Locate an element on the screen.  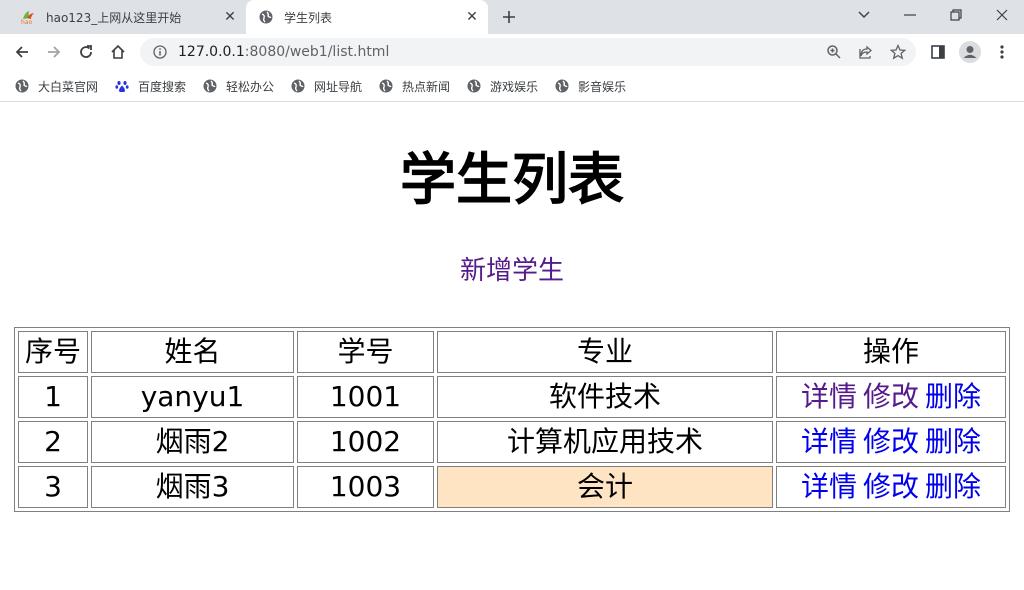
column-header: 姓名 is located at coordinates (192, 352).